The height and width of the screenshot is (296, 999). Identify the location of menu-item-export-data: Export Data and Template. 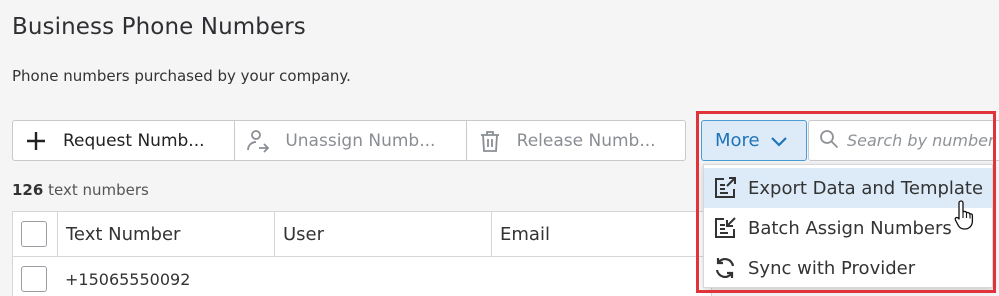
(848, 188).